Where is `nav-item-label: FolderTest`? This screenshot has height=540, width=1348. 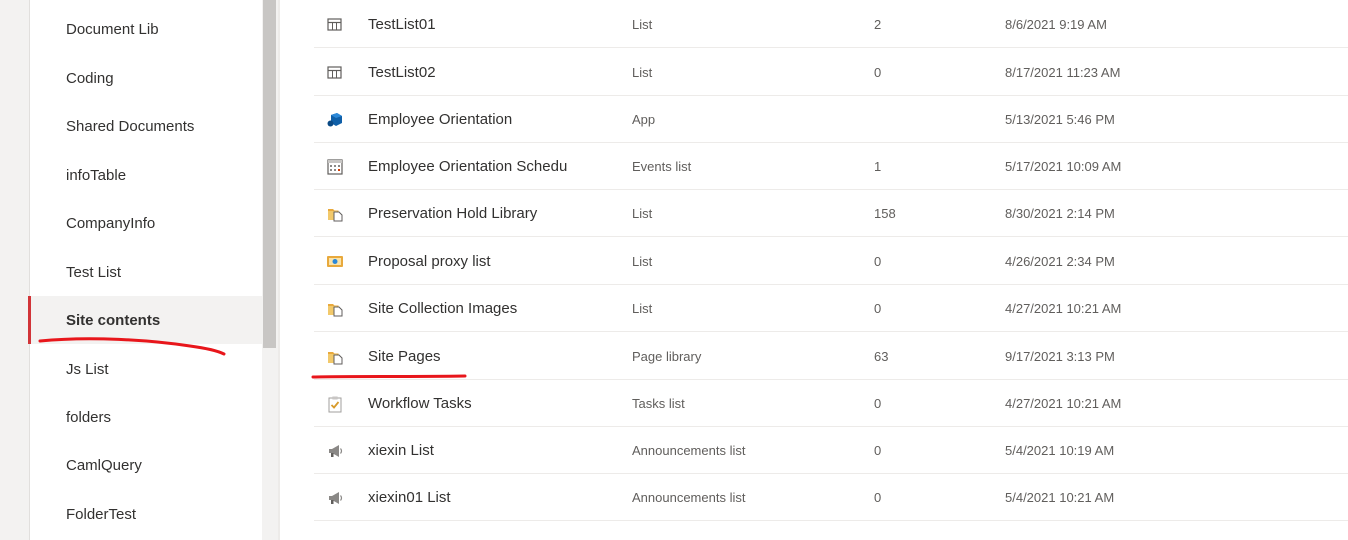
nav-item-label: FolderTest is located at coordinates (101, 514).